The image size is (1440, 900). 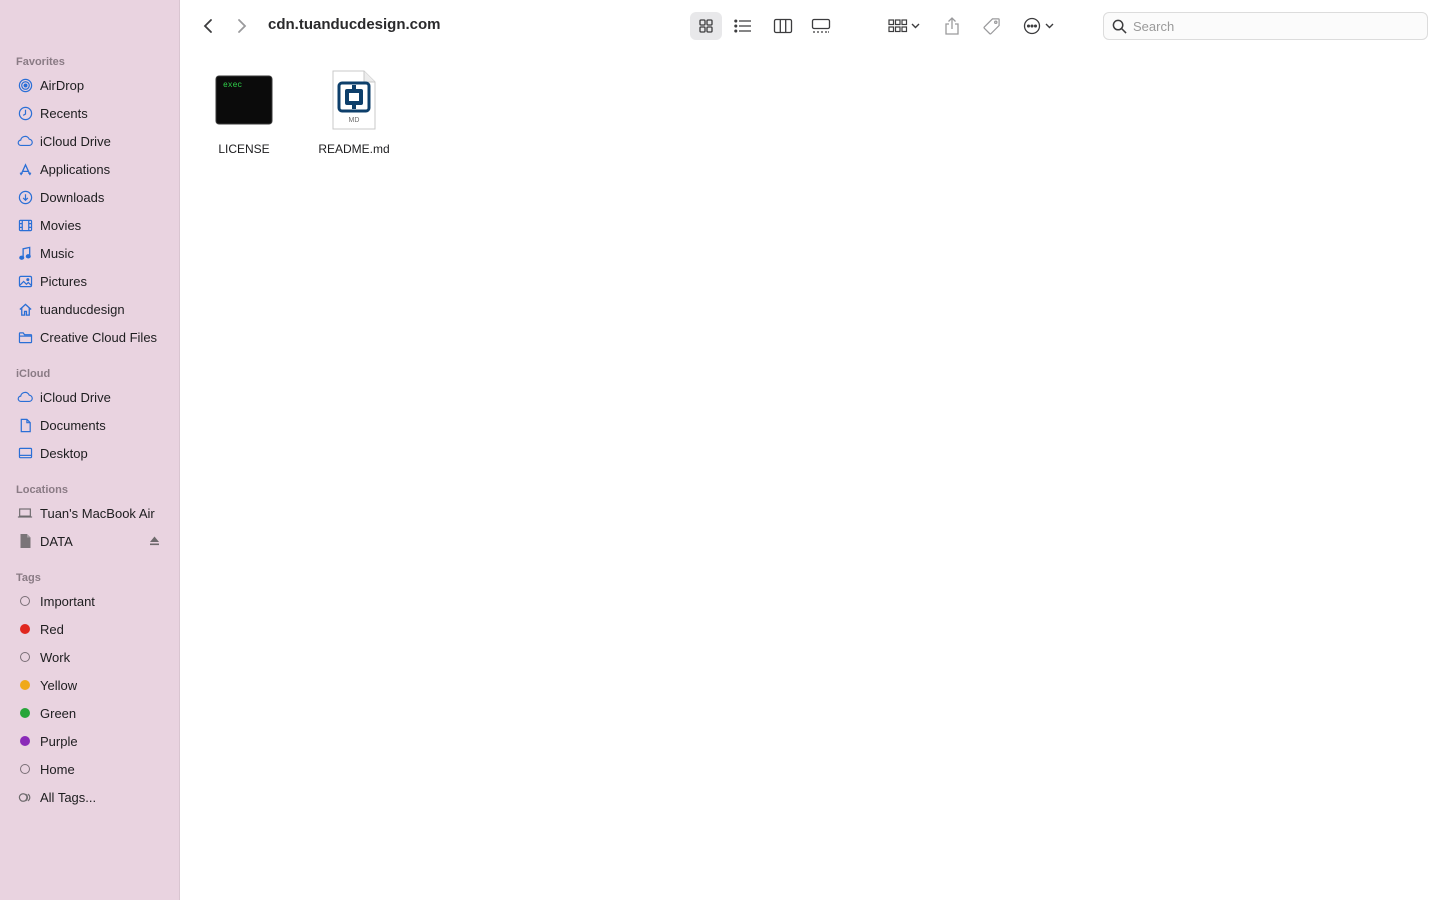 I want to click on window-title: cdn.tuanducdesign.com, so click(x=354, y=24).